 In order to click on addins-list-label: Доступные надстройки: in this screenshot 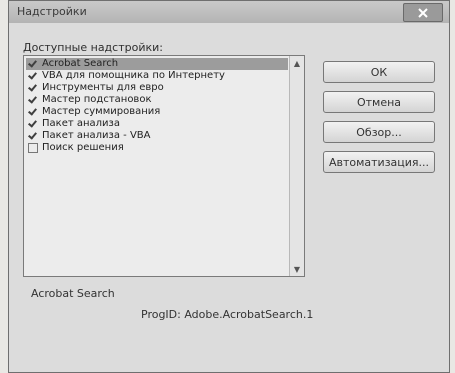, I will do `click(93, 47)`.